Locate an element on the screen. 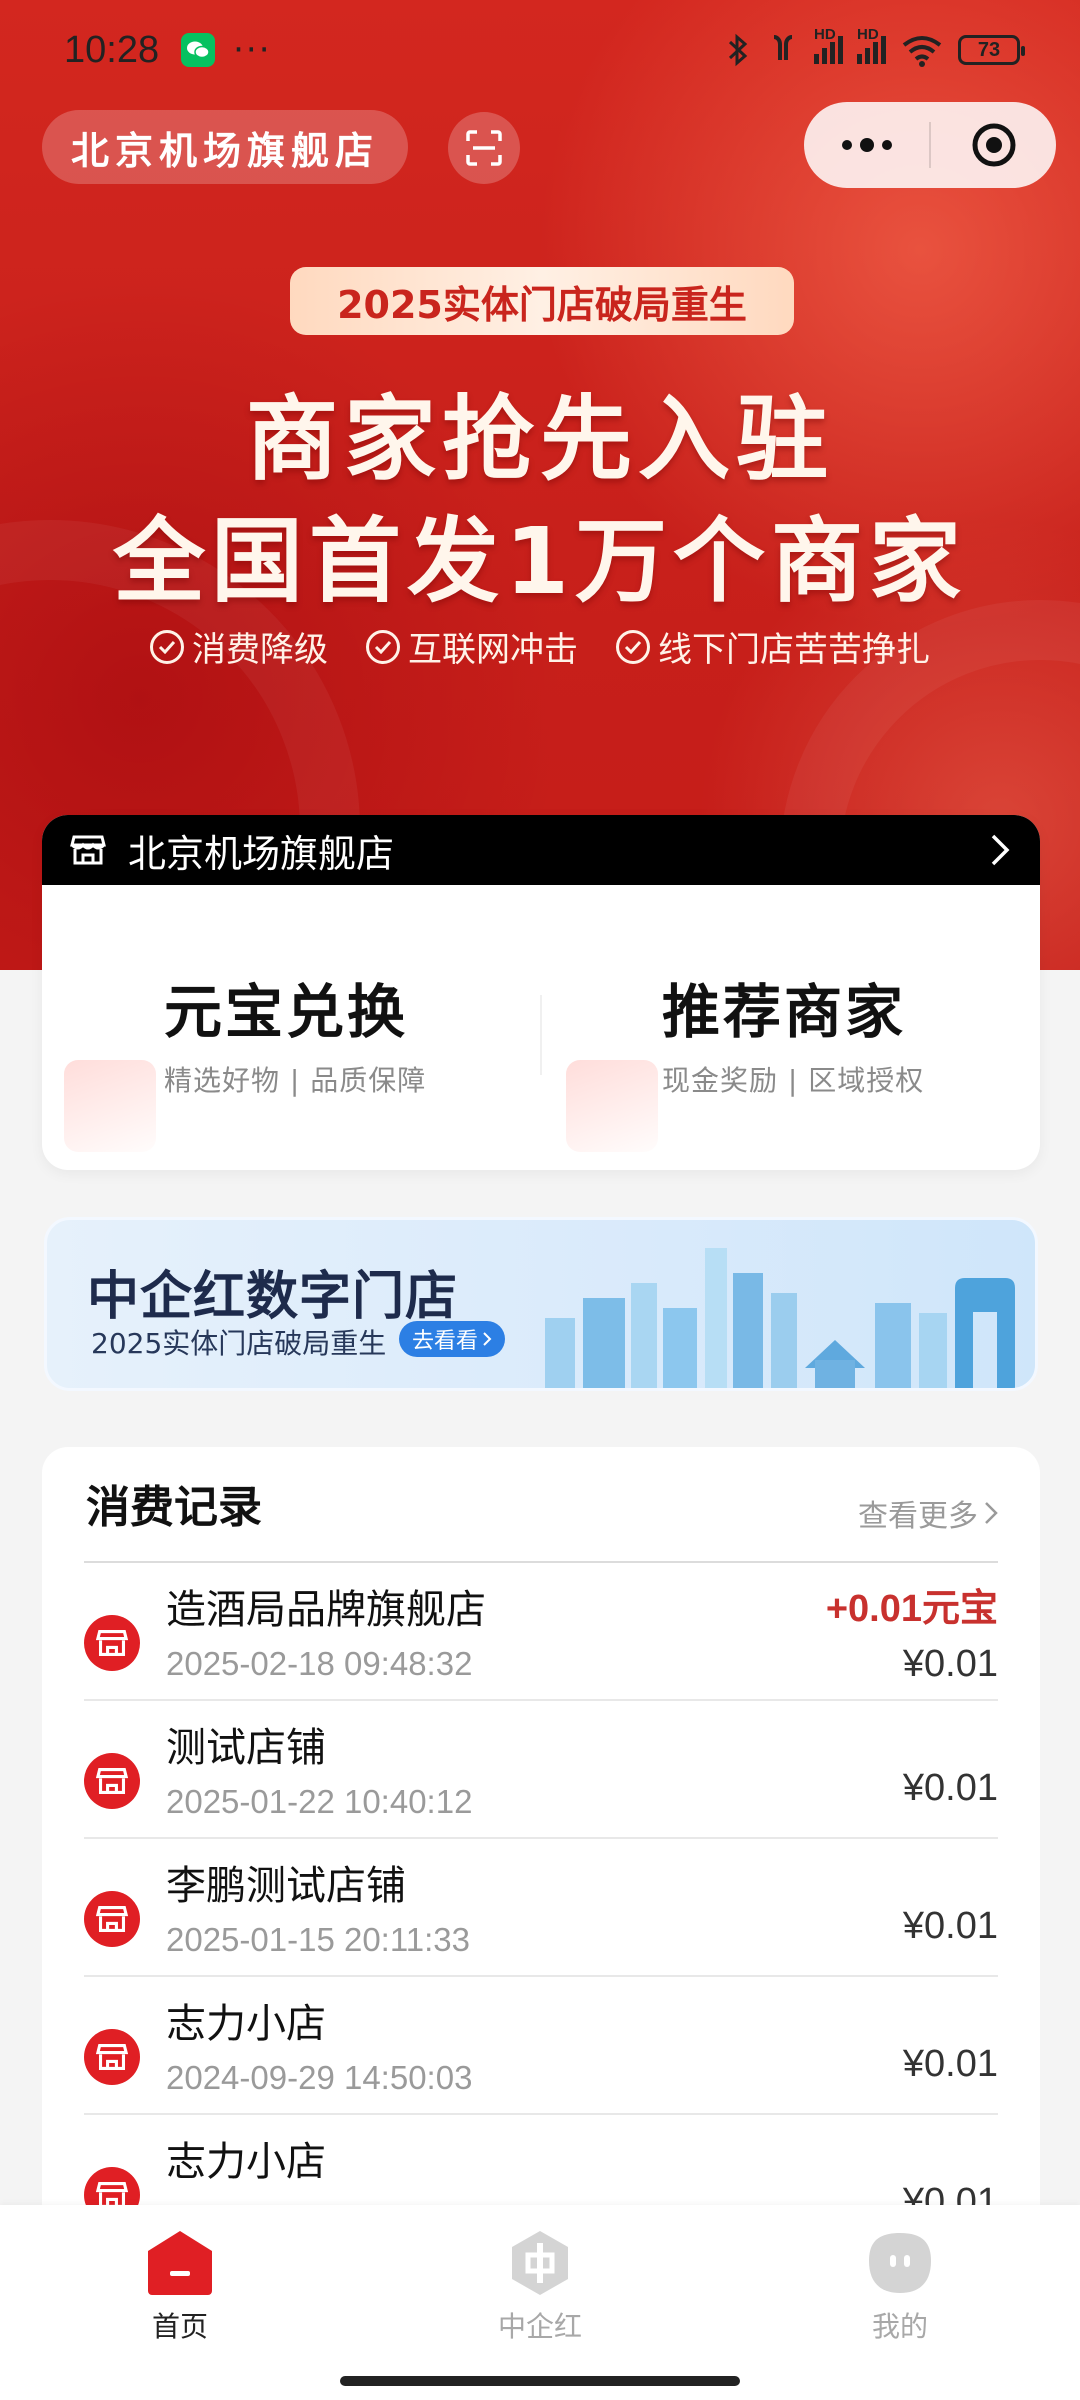  banner-feature: 互联网冲击 is located at coordinates (472, 646).